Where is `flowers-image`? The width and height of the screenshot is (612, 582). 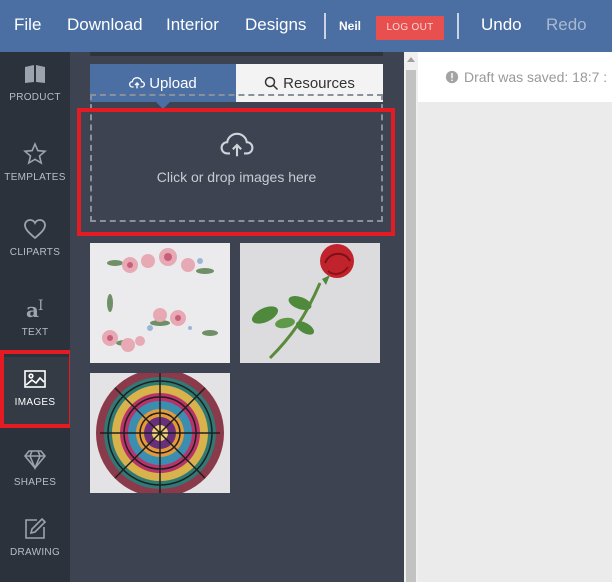
flowers-image is located at coordinates (160, 300).